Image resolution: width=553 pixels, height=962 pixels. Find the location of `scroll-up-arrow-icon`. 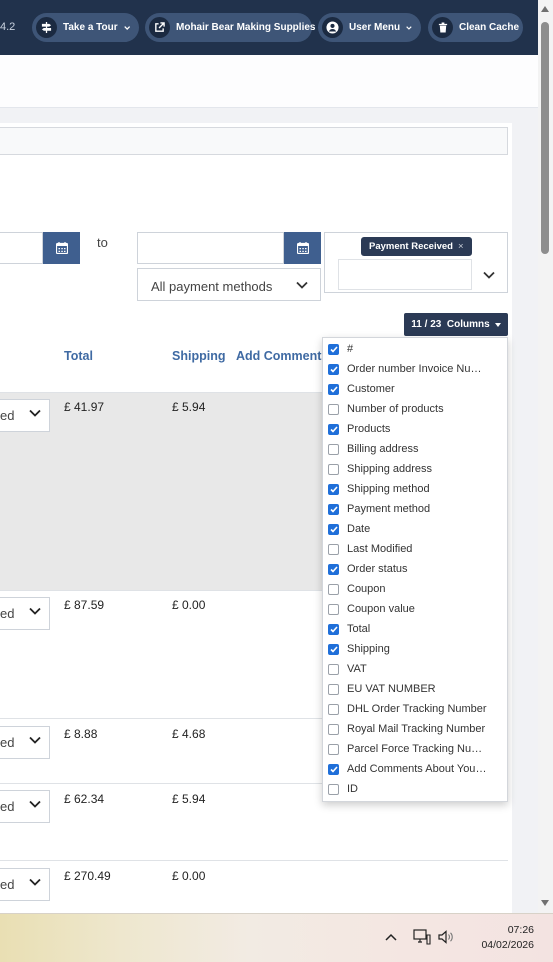

scroll-up-arrow-icon is located at coordinates (545, 9).